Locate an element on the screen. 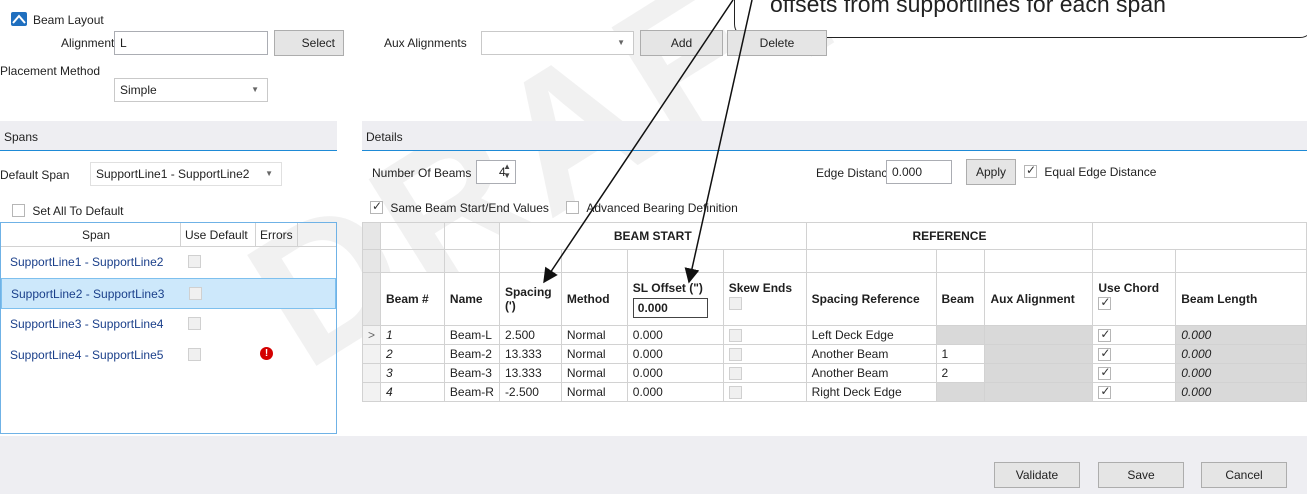 The height and width of the screenshot is (494, 1307). cell-name: Beam-L is located at coordinates (471, 335).